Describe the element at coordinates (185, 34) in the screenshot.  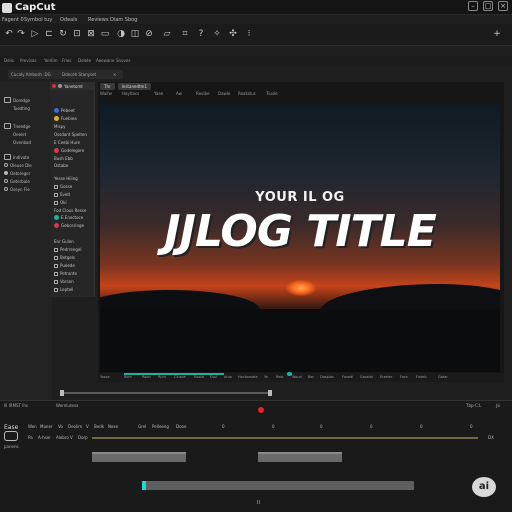
I see `text-icon: ⌗` at that location.